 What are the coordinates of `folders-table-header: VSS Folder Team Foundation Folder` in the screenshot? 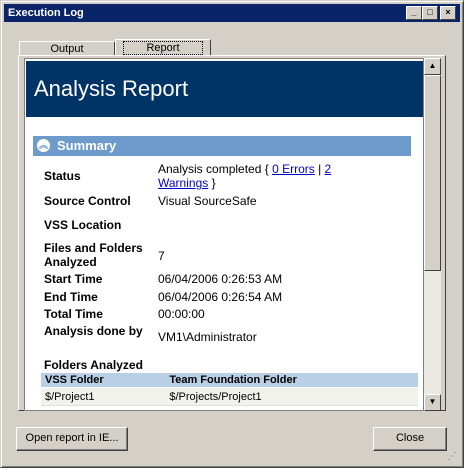 It's located at (229, 380).